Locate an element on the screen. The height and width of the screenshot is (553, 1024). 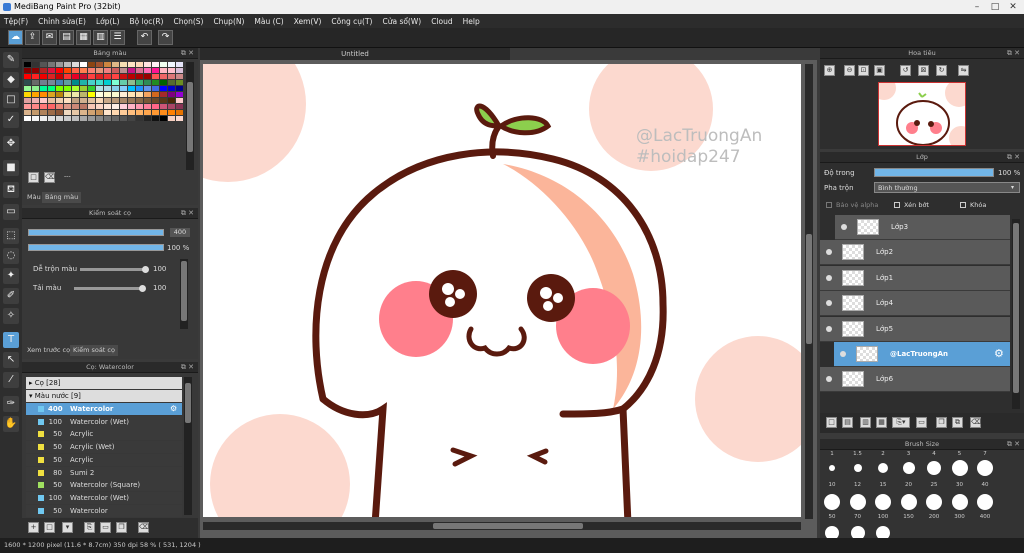
delete-brush-icon: ⌫ is located at coordinates (143, 527).